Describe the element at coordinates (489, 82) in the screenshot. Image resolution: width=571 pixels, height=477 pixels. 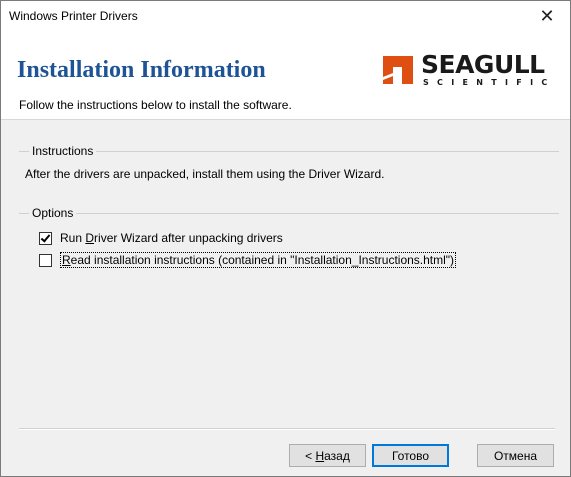
I see `logo-subtext: SCIENTIFIC` at that location.